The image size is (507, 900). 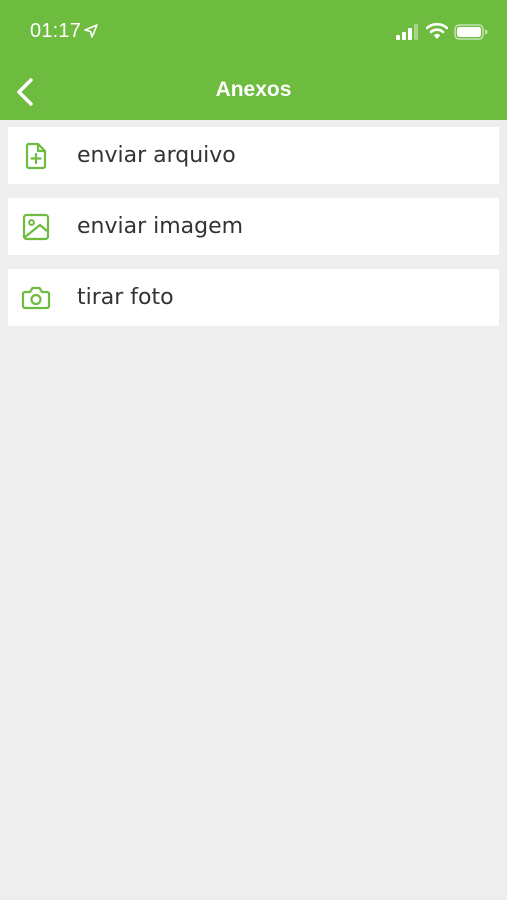 What do you see at coordinates (253, 226) in the screenshot?
I see `send-image-option: enviar imagem` at bounding box center [253, 226].